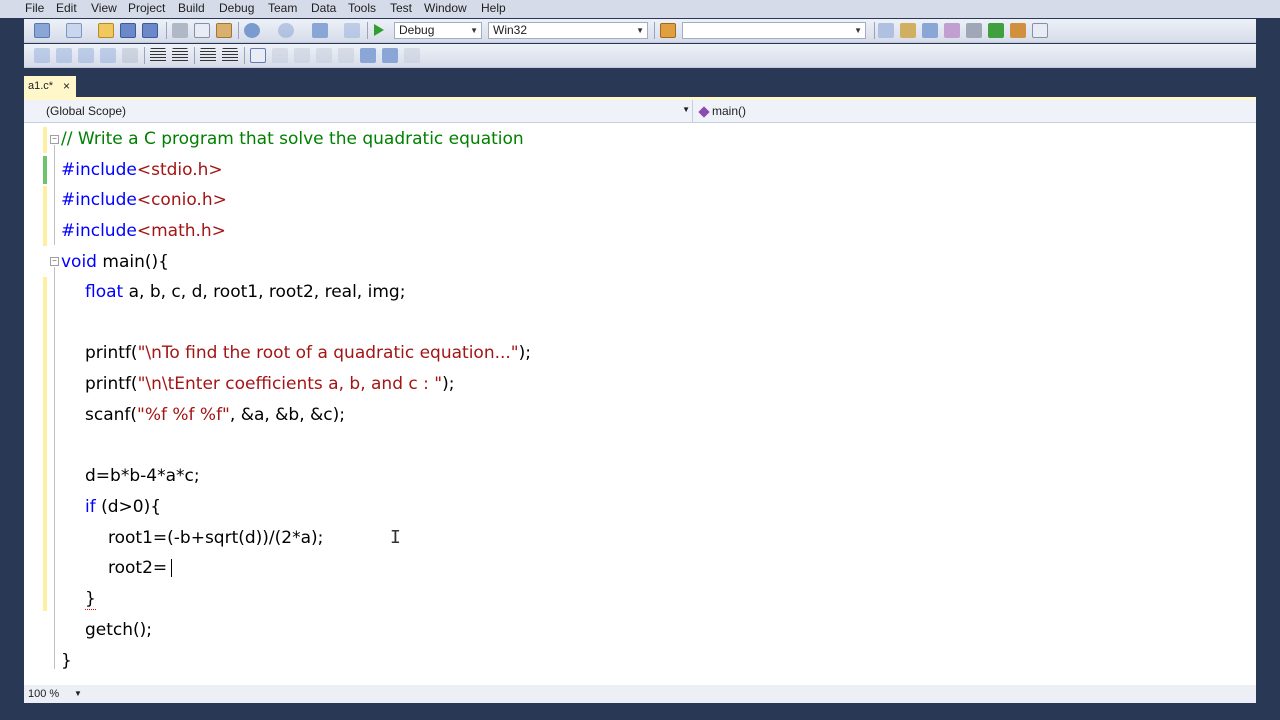  What do you see at coordinates (119, 630) in the screenshot?
I see `code-line-17: getch();` at bounding box center [119, 630].